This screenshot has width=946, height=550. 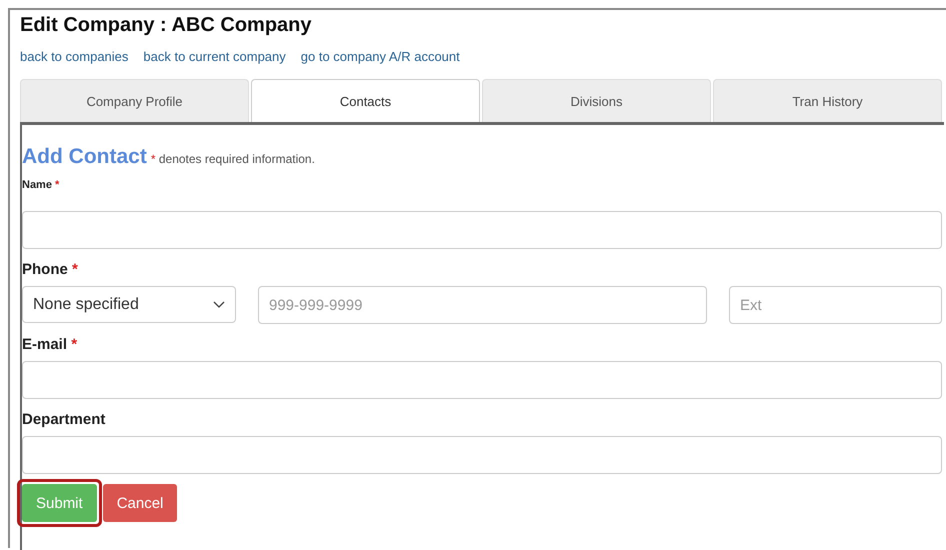 I want to click on ext-field: Ext, so click(x=835, y=305).